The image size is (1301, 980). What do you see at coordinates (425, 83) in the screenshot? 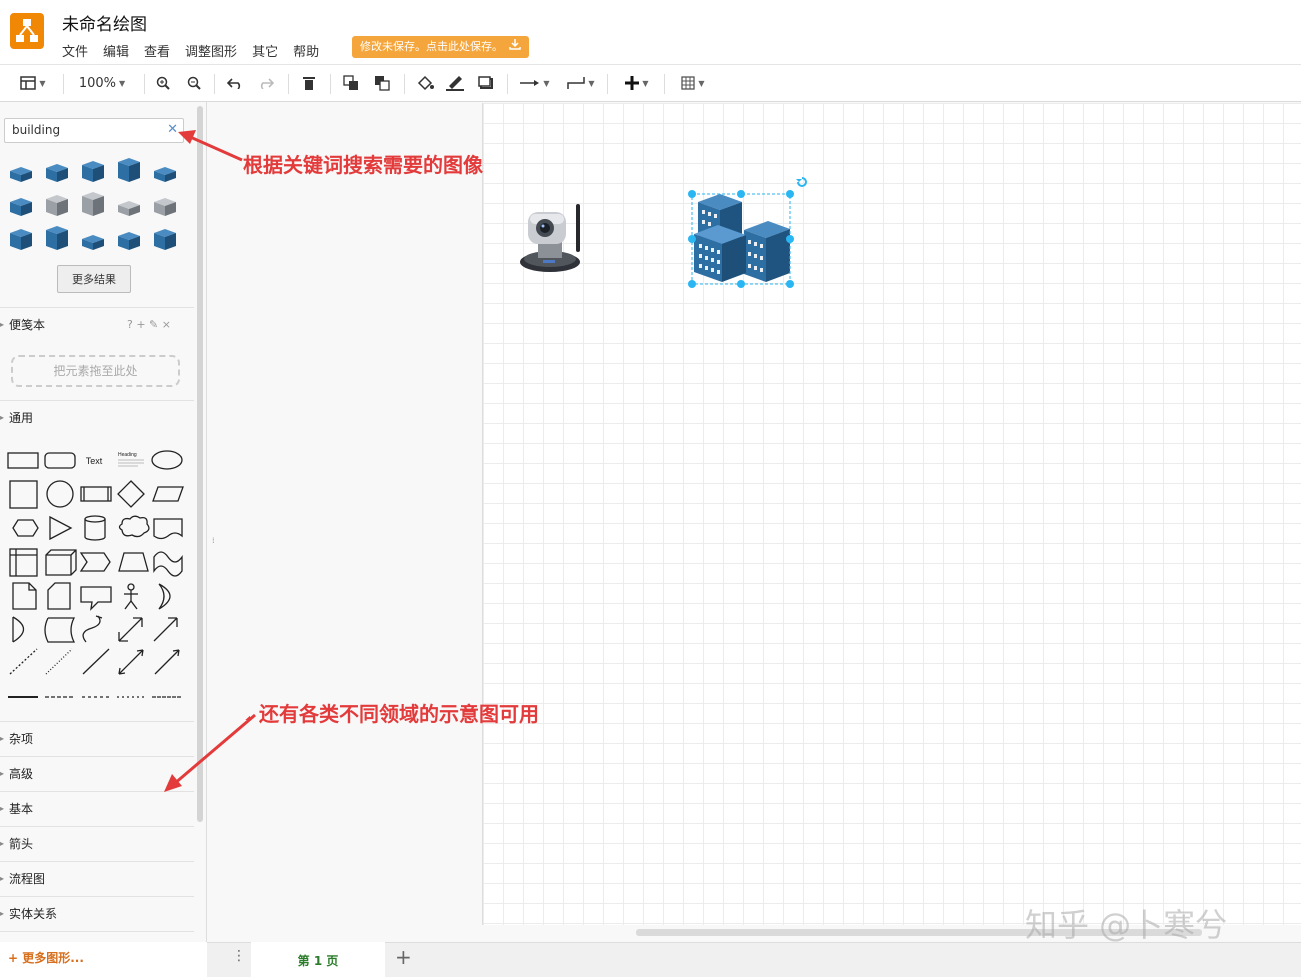
I see `fill-color-icon` at bounding box center [425, 83].